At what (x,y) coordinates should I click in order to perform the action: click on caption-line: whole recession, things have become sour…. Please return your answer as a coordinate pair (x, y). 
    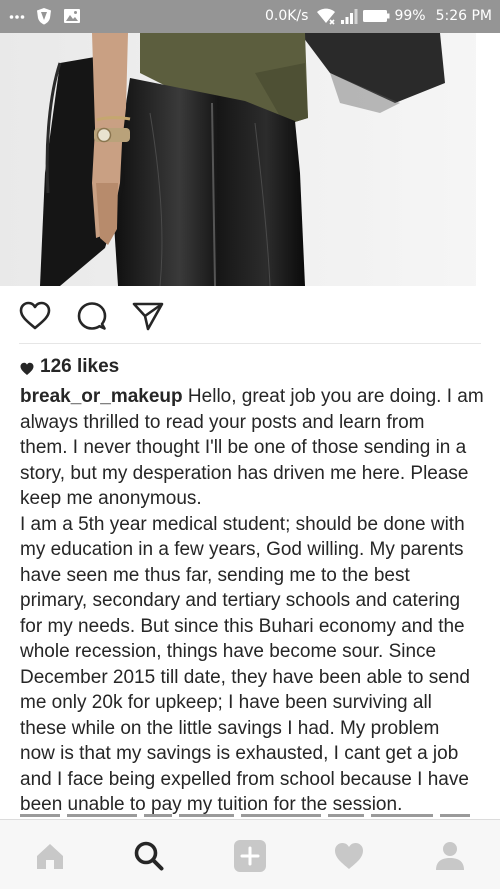
    Looking at the image, I should click on (228, 651).